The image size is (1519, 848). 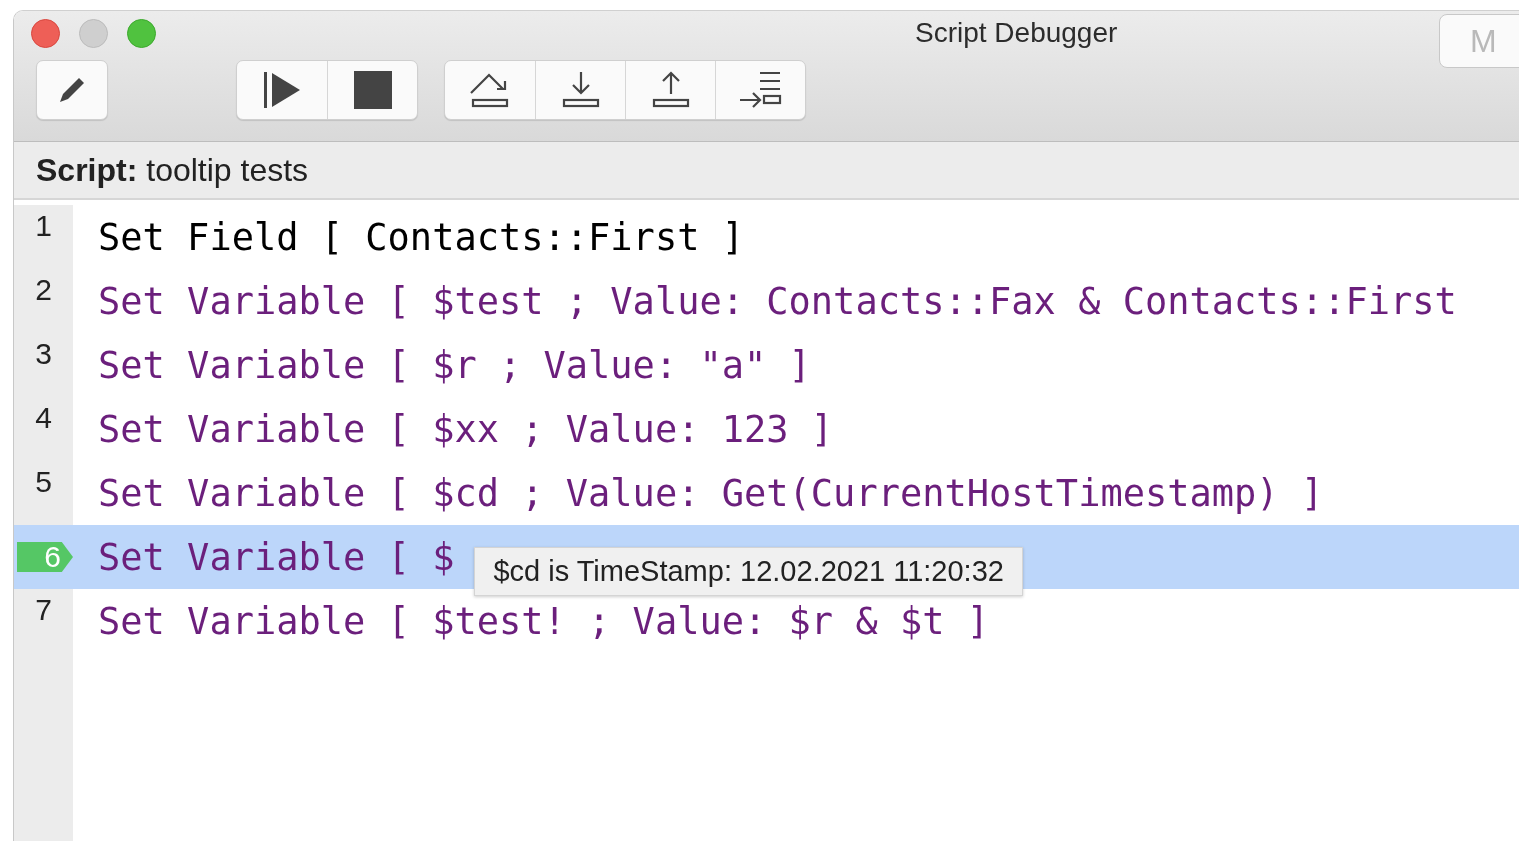 I want to click on script-step: Set Variable [ $test! ; Value: $r & $t ], so click(x=544, y=621).